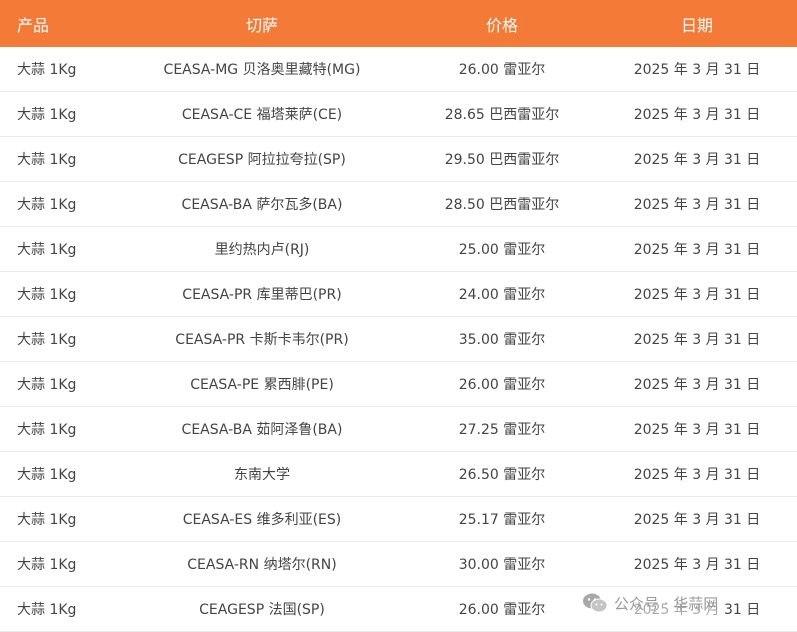 The image size is (797, 632). I want to click on cell-market: CEASA-PR 卡斯卡韦尔(PR), so click(262, 340).